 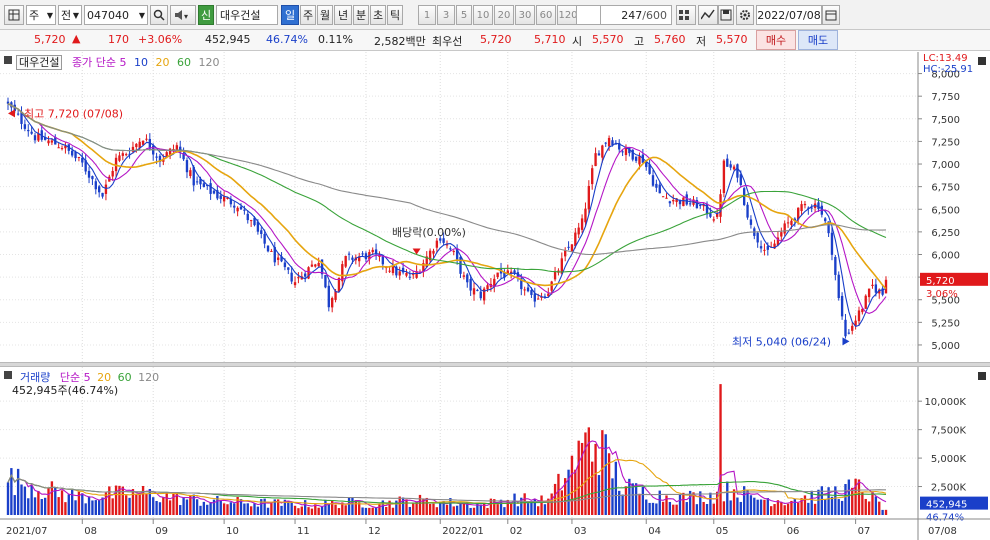 What do you see at coordinates (701, 41) in the screenshot?
I see `low-label: 저` at bounding box center [701, 41].